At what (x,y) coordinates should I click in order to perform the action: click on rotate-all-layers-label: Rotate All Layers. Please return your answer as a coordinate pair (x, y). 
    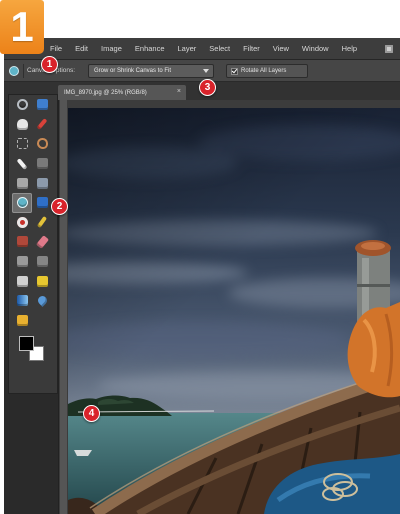
    Looking at the image, I should click on (264, 71).